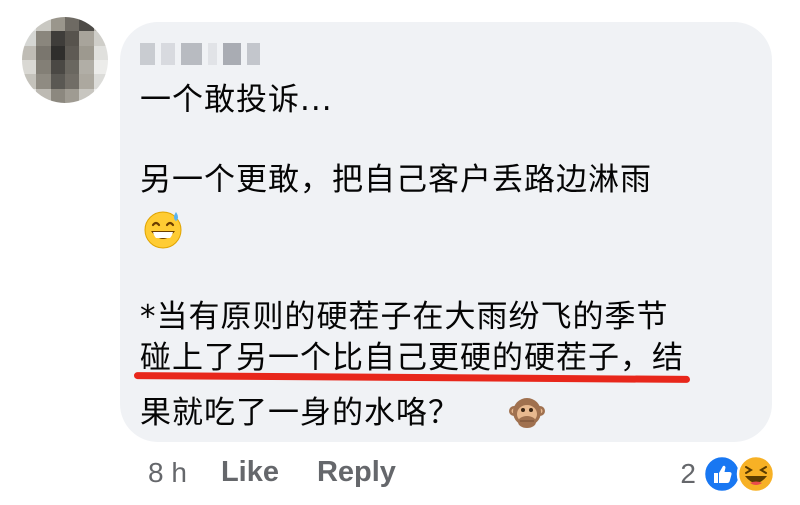  Describe the element at coordinates (688, 473) in the screenshot. I see `reaction-count: 2` at that location.